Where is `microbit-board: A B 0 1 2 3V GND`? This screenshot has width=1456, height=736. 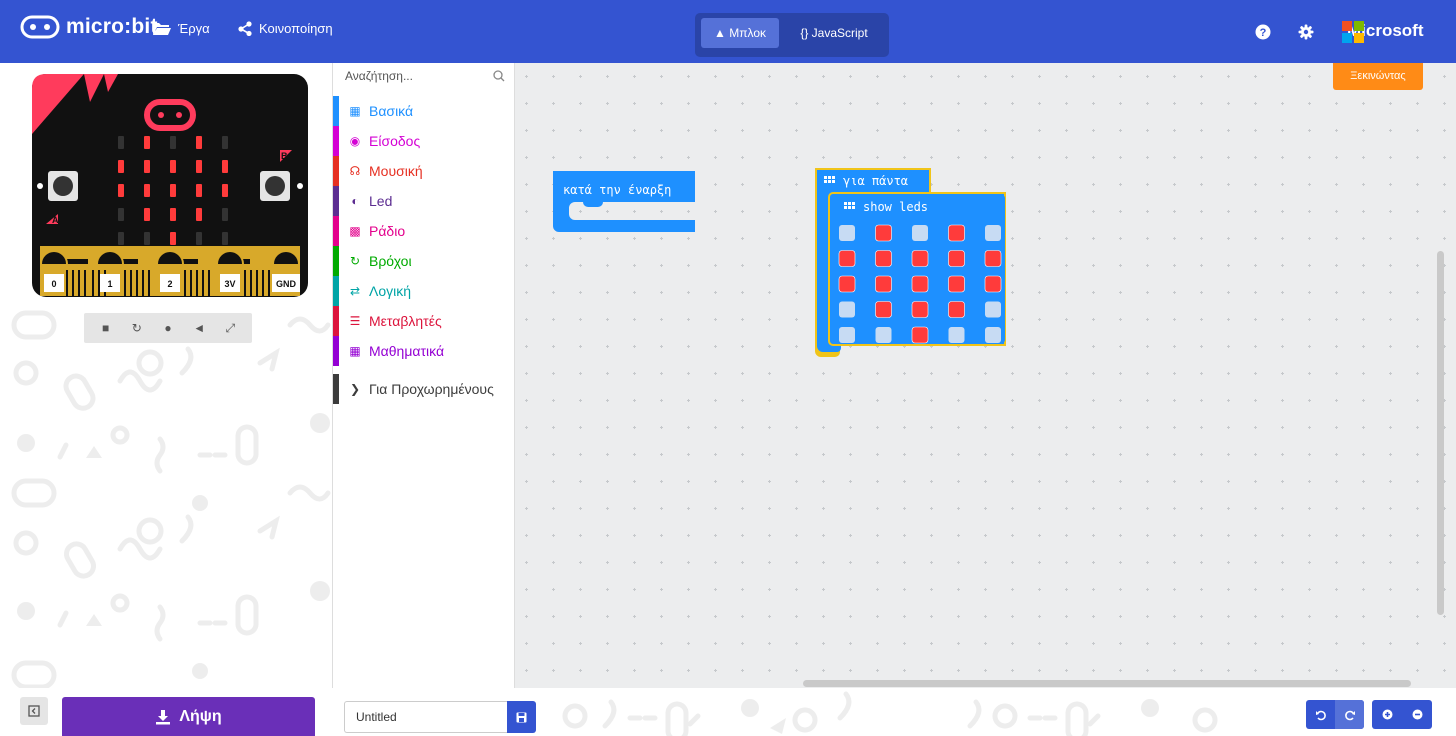 microbit-board: A B 0 1 2 3V GND is located at coordinates (170, 185).